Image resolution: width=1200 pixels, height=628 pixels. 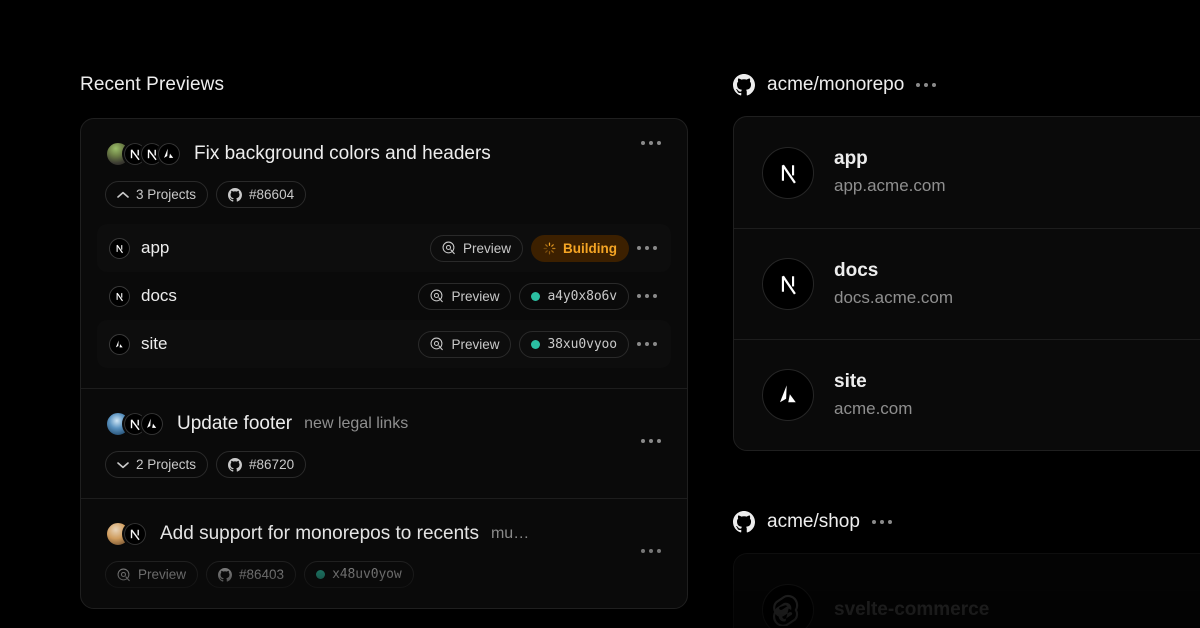 What do you see at coordinates (856, 270) in the screenshot?
I see `repo-project-name: docs` at bounding box center [856, 270].